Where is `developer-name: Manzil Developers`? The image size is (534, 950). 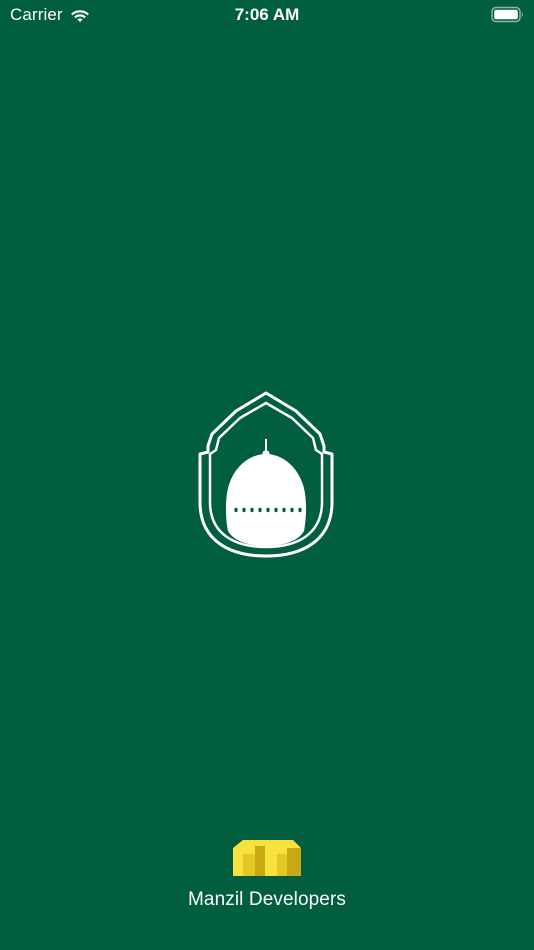 developer-name: Manzil Developers is located at coordinates (267, 899).